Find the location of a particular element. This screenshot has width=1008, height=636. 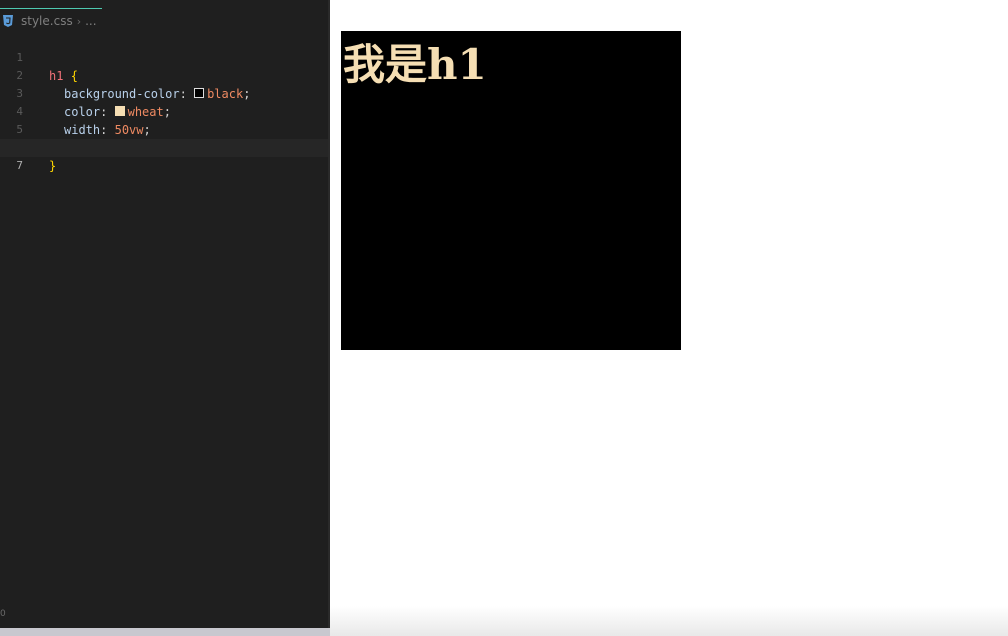

window-bottom-edge is located at coordinates (165, 632).